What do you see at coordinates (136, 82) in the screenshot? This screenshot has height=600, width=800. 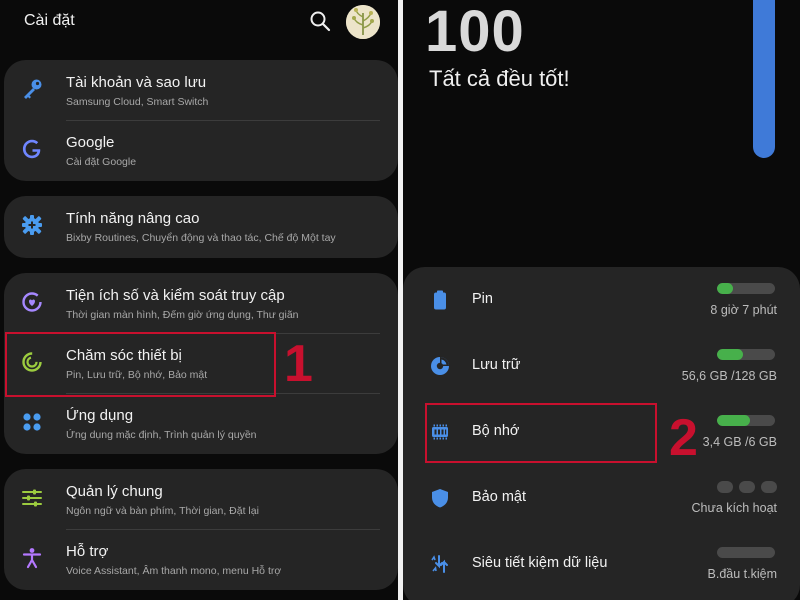 I see `item-title: Tài khoản và sao lưu` at bounding box center [136, 82].